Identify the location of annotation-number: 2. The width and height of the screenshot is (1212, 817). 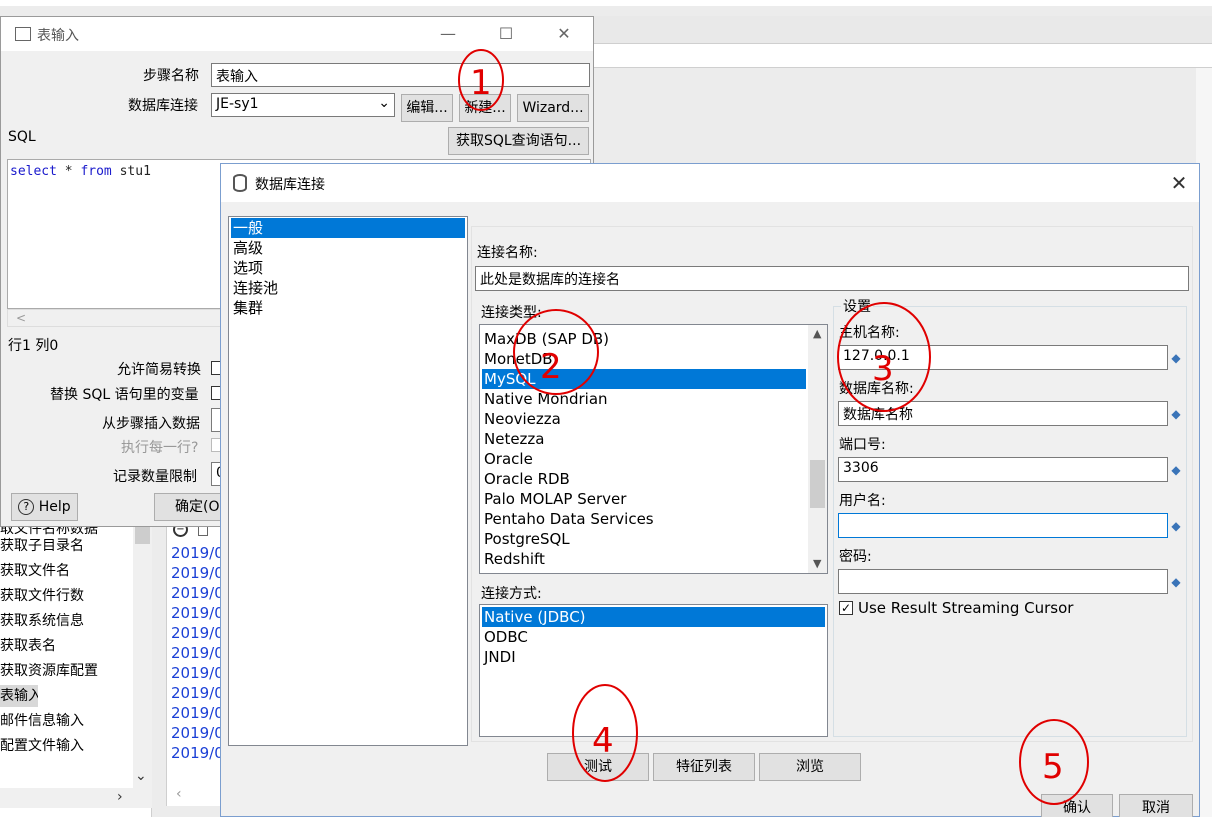
(551, 367).